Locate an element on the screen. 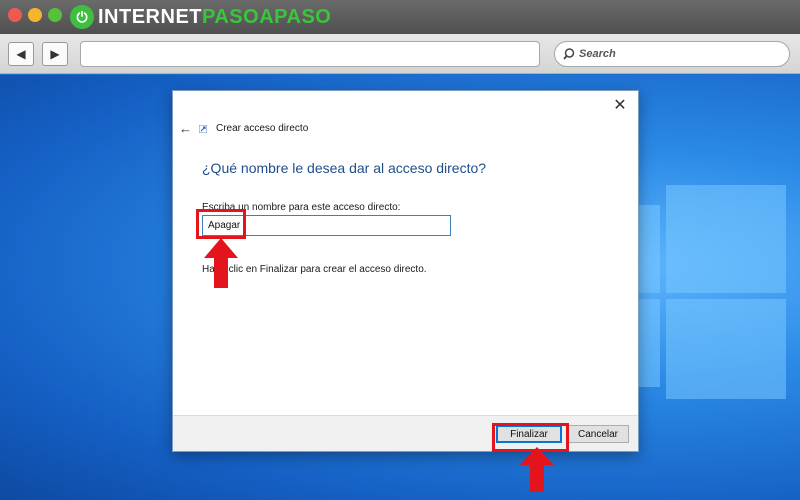 The height and width of the screenshot is (500, 800). search-icon is located at coordinates (569, 54).